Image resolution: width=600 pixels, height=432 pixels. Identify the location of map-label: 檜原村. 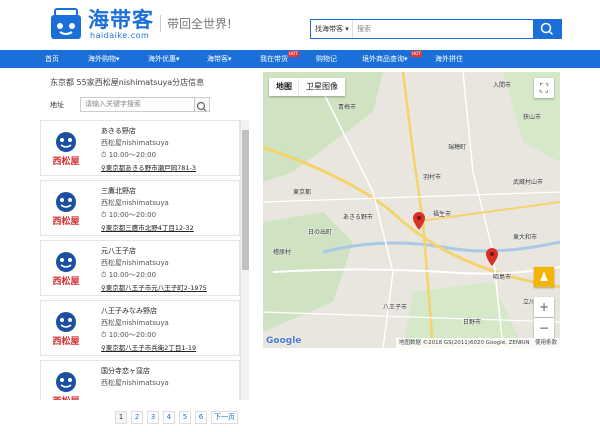
(282, 252).